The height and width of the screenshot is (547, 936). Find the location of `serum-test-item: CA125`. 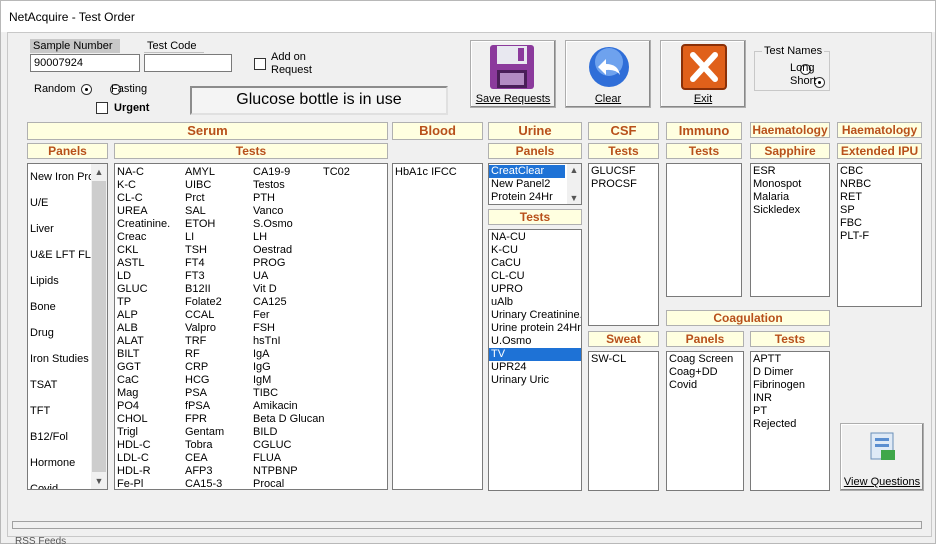

serum-test-item: CA125 is located at coordinates (286, 302).